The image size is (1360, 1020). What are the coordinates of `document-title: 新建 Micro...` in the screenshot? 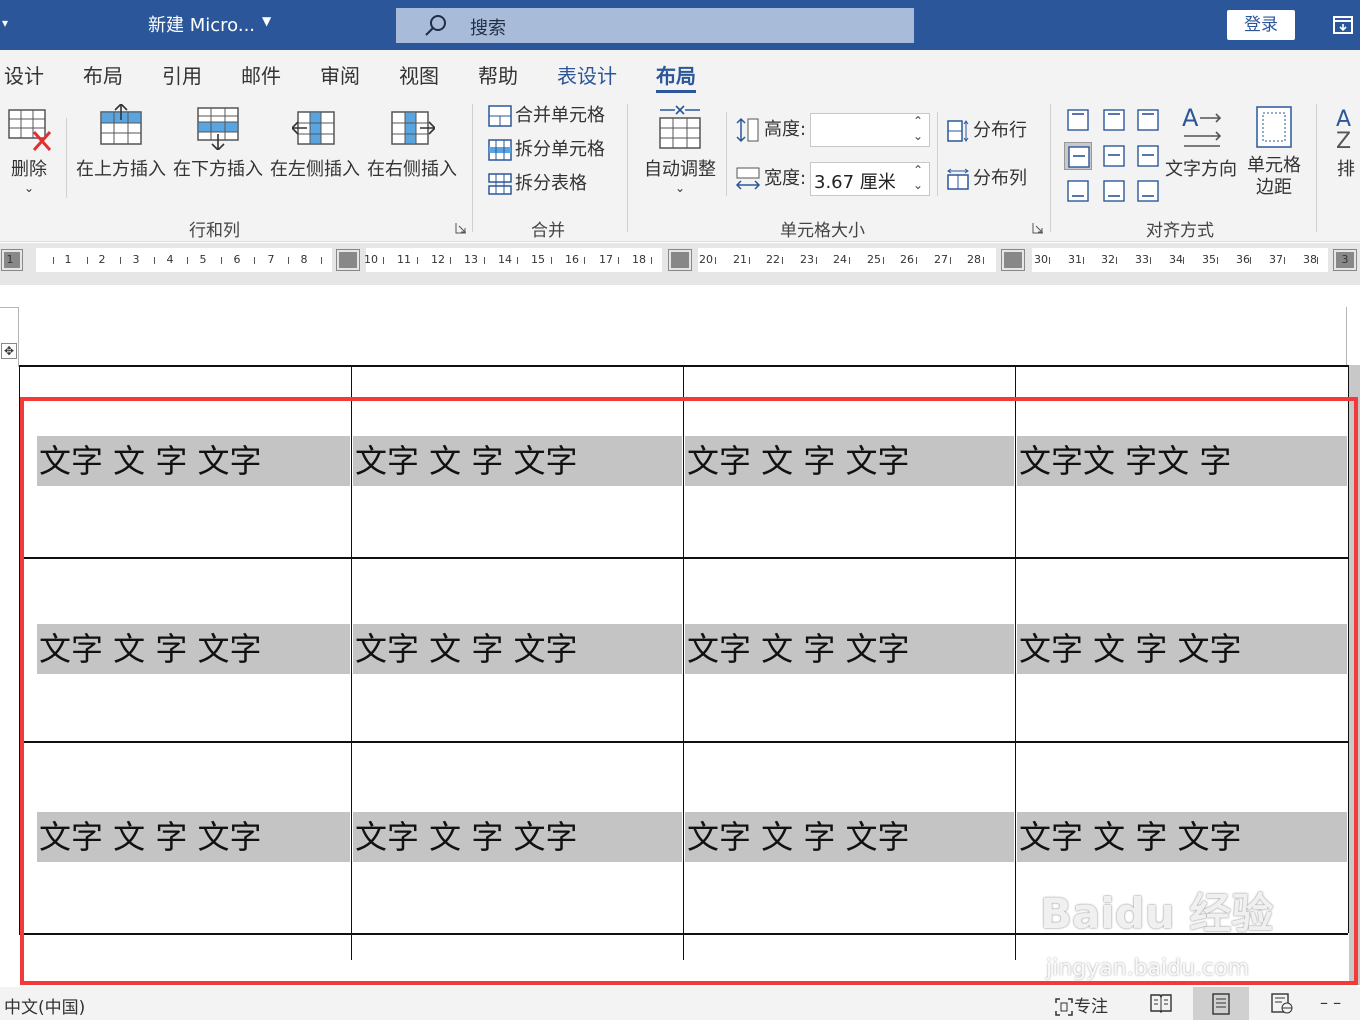 It's located at (201, 24).